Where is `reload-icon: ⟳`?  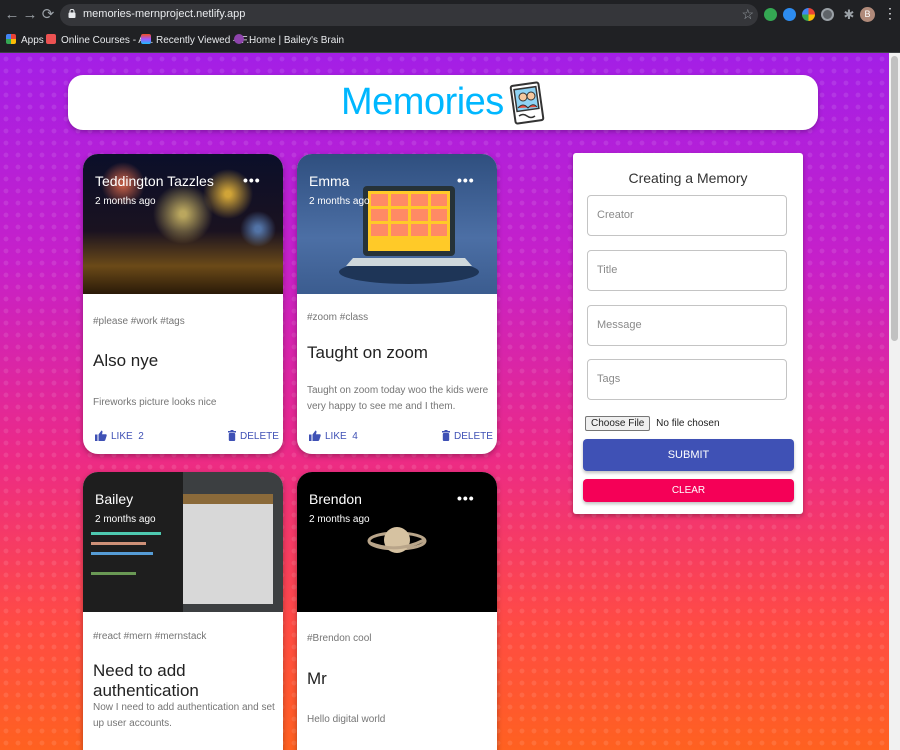
reload-icon: ⟳ is located at coordinates (48, 15).